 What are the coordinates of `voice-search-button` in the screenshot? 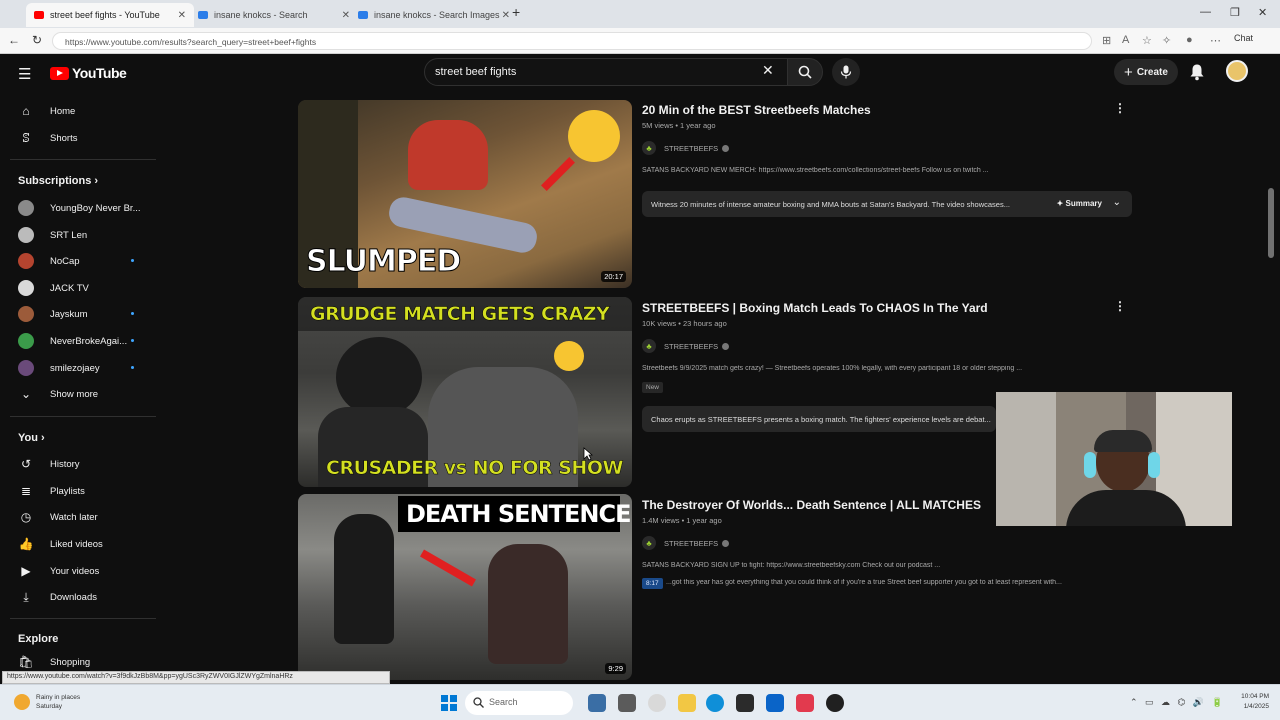 It's located at (846, 72).